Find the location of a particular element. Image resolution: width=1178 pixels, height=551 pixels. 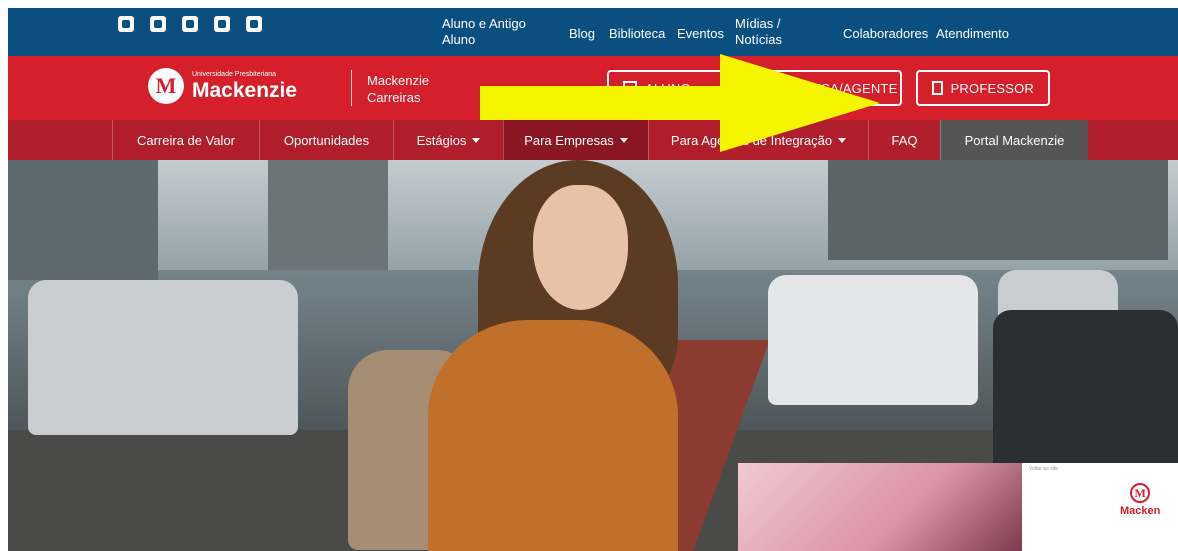

logo-title: Mackenzie is located at coordinates (245, 90).